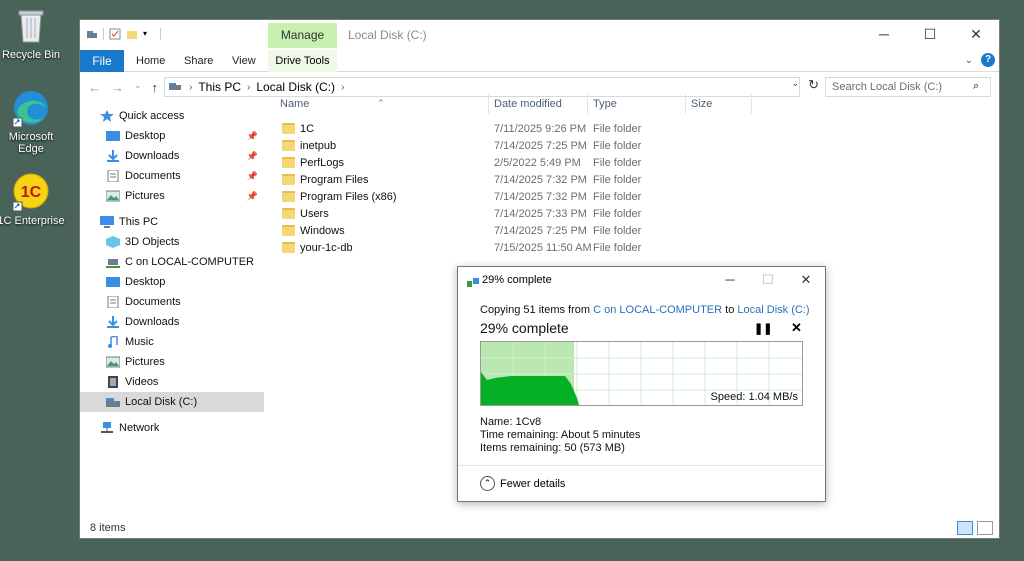 The height and width of the screenshot is (561, 1024). I want to click on cancel-icon: ✕, so click(796, 328).